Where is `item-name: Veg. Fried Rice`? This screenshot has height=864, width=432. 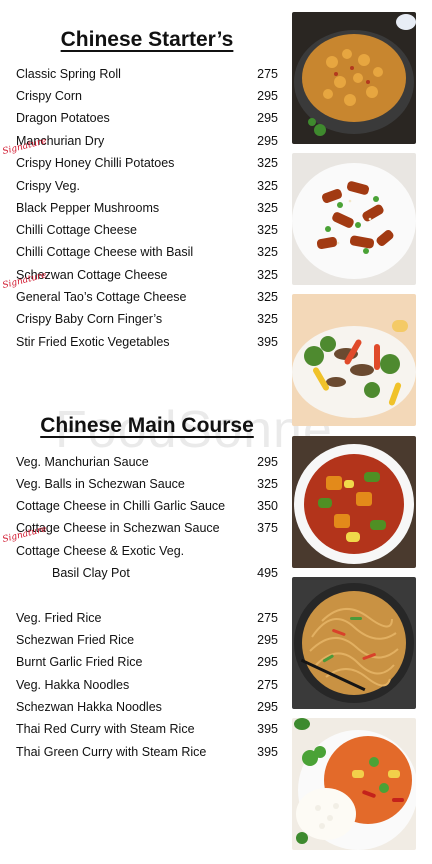
item-name: Veg. Fried Rice is located at coordinates (59, 618).